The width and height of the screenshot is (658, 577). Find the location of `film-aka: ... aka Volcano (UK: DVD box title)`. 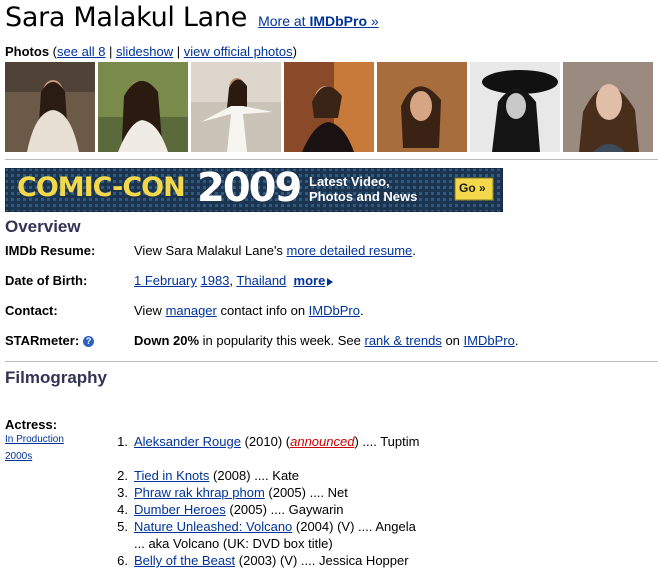

film-aka: ... aka Volcano (UK: DVD box title) is located at coordinates (233, 543).